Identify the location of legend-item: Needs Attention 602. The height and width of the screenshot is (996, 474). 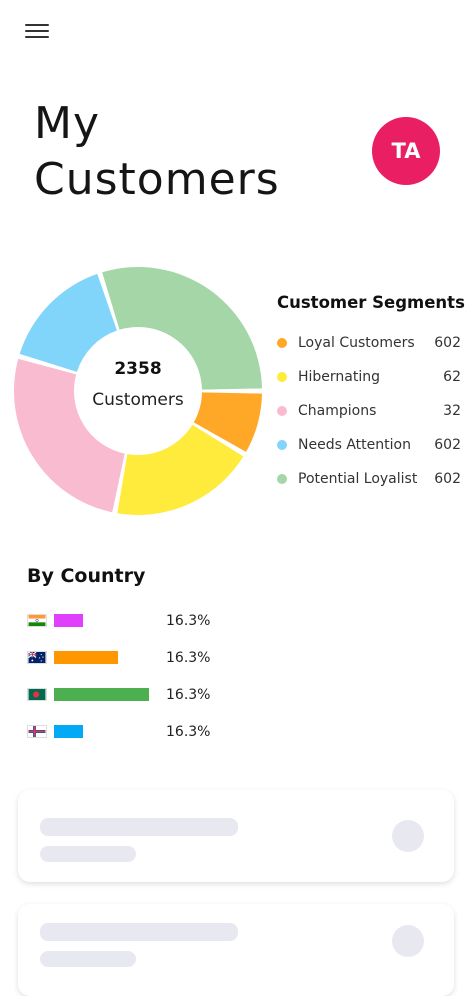
(369, 450).